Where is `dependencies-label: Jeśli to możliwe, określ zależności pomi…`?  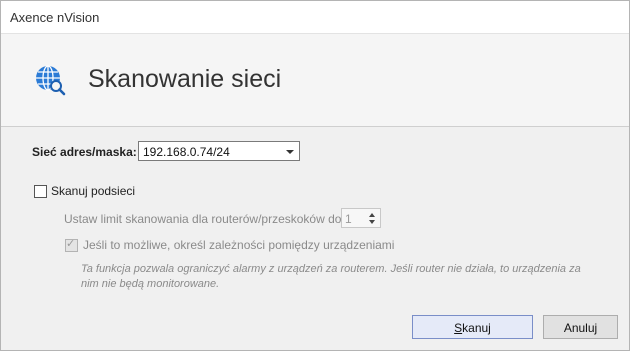 dependencies-label: Jeśli to możliwe, określ zależności pomi… is located at coordinates (238, 245).